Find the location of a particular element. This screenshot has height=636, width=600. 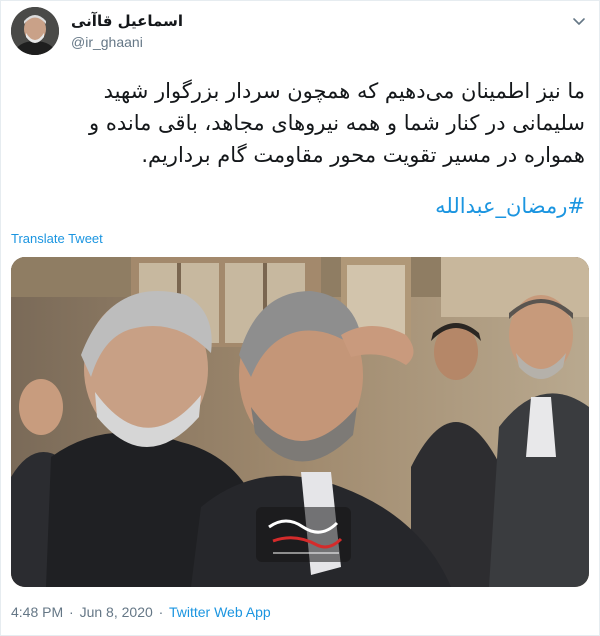

tweet-footer: 4:48 PM · Jun 8, 2020 · Twitter Web App is located at coordinates (141, 612).